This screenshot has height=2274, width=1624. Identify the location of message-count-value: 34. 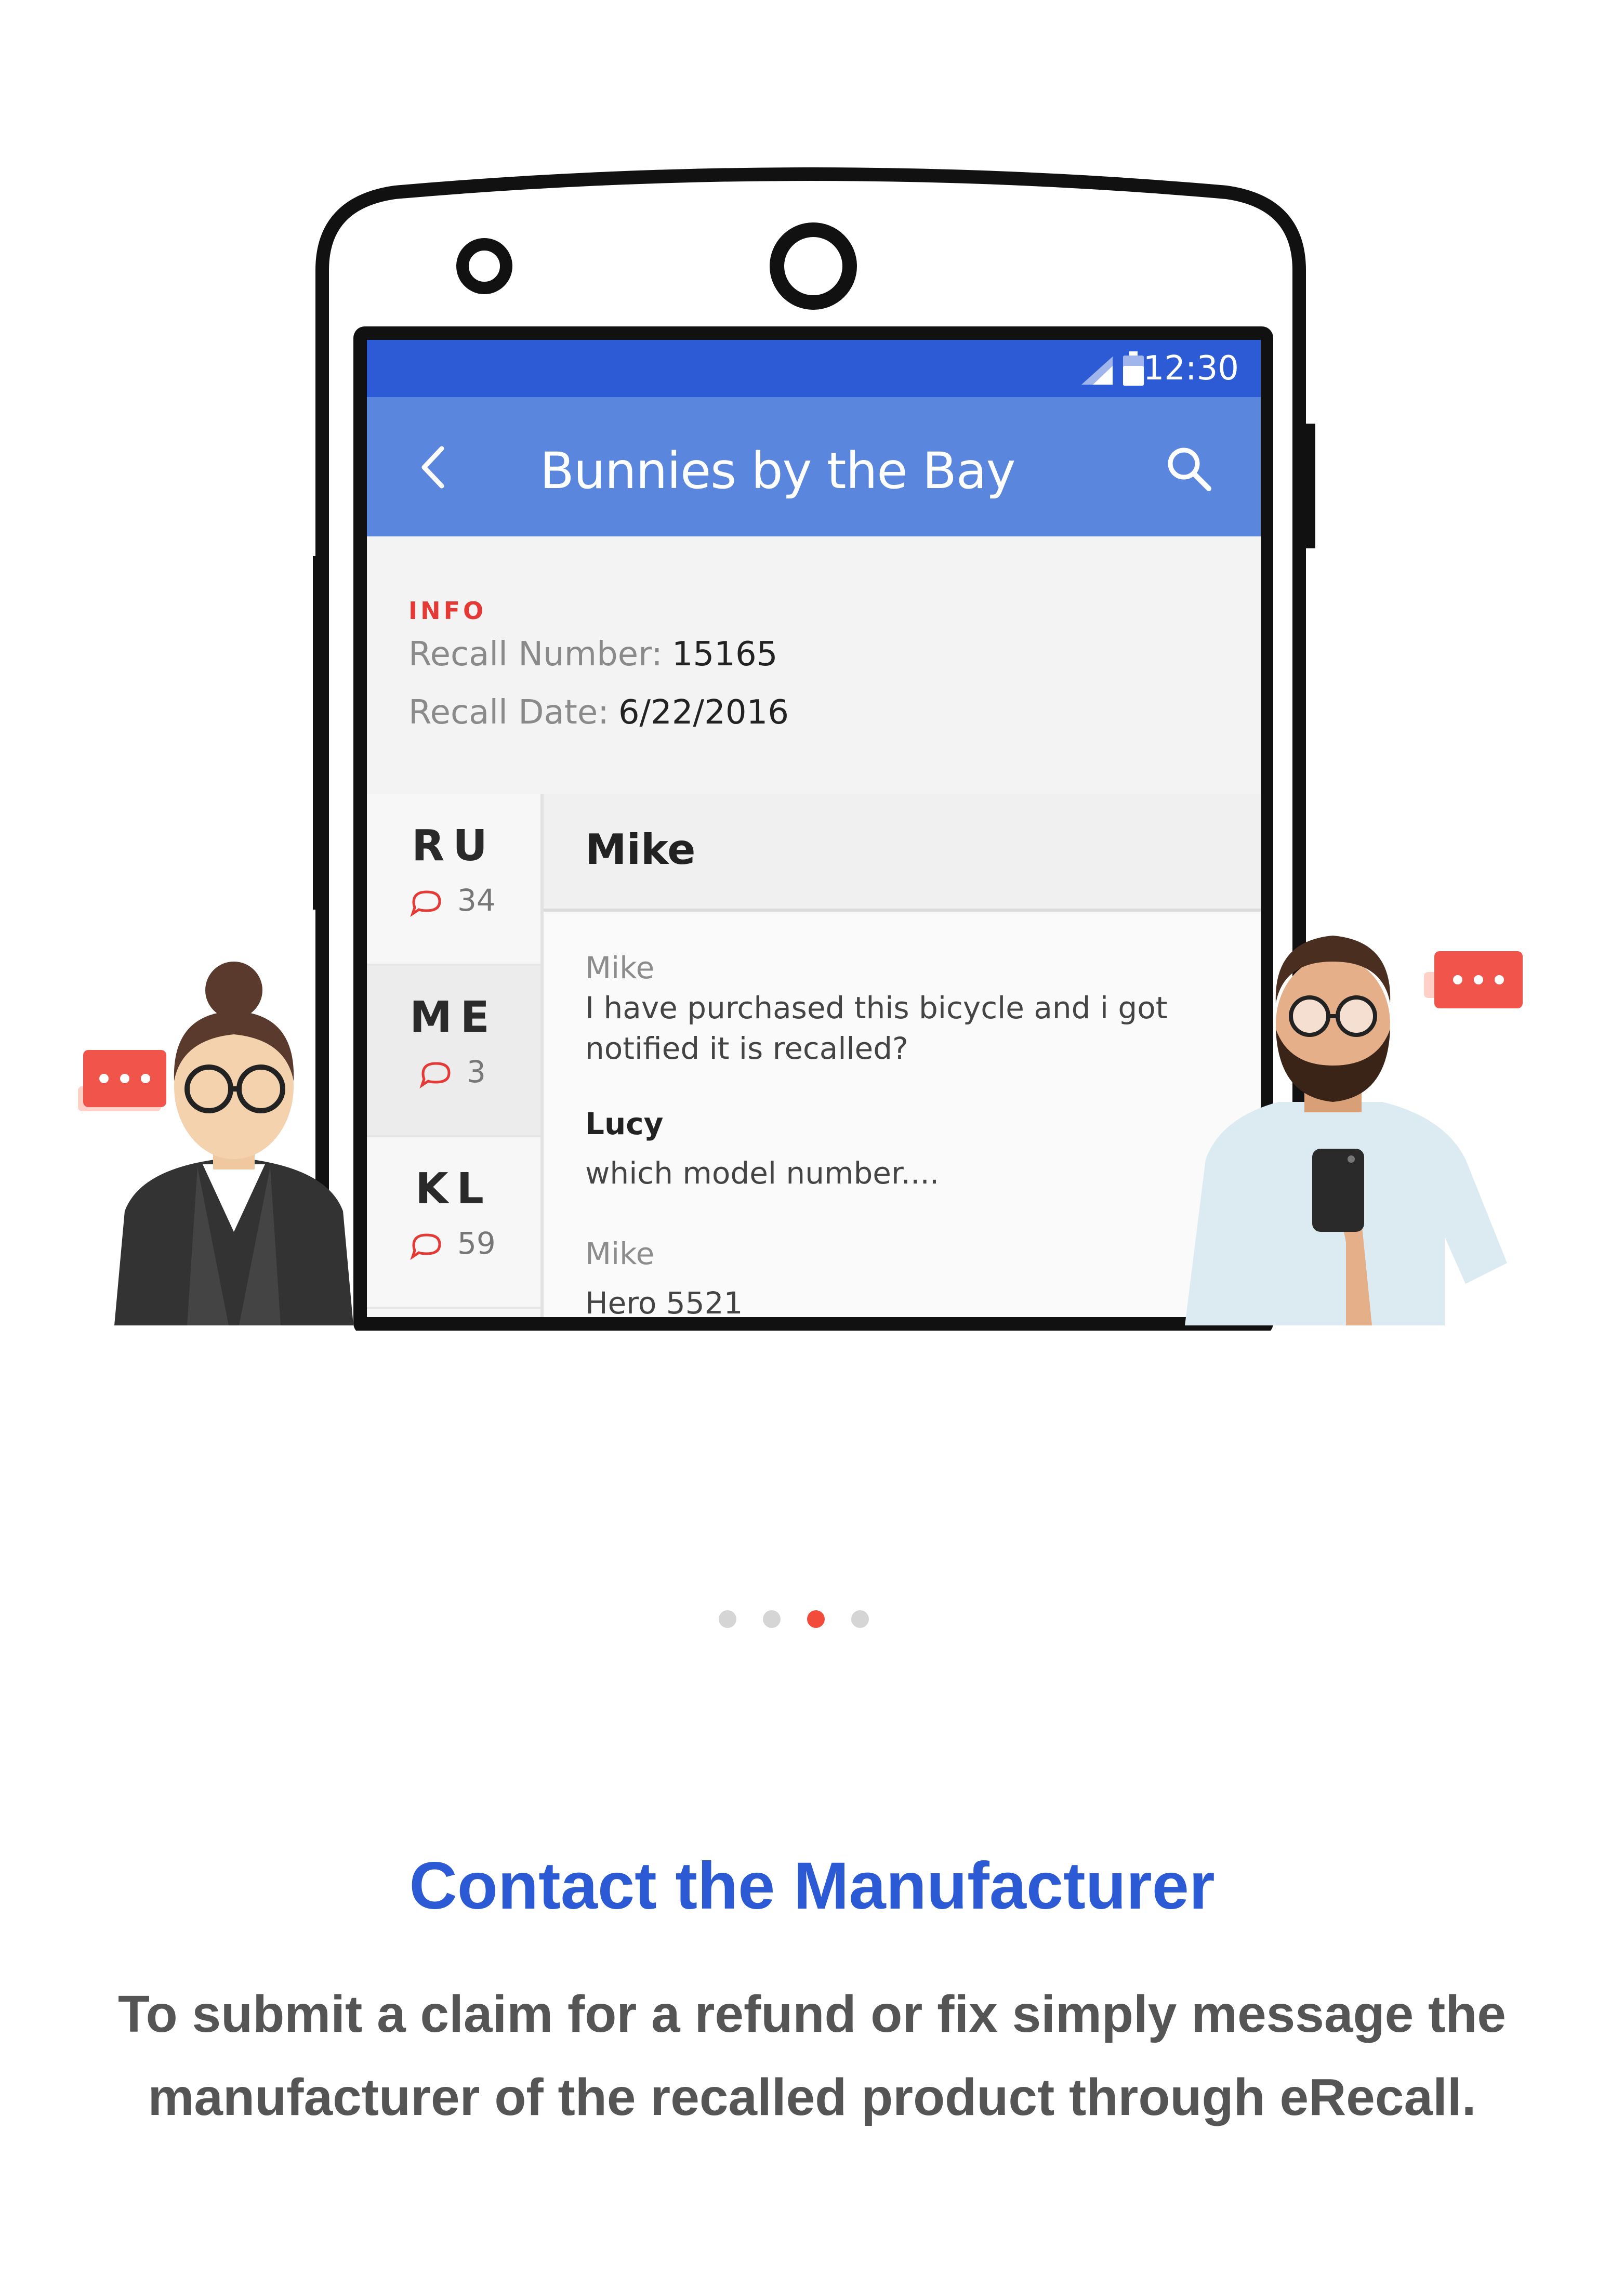
(477, 900).